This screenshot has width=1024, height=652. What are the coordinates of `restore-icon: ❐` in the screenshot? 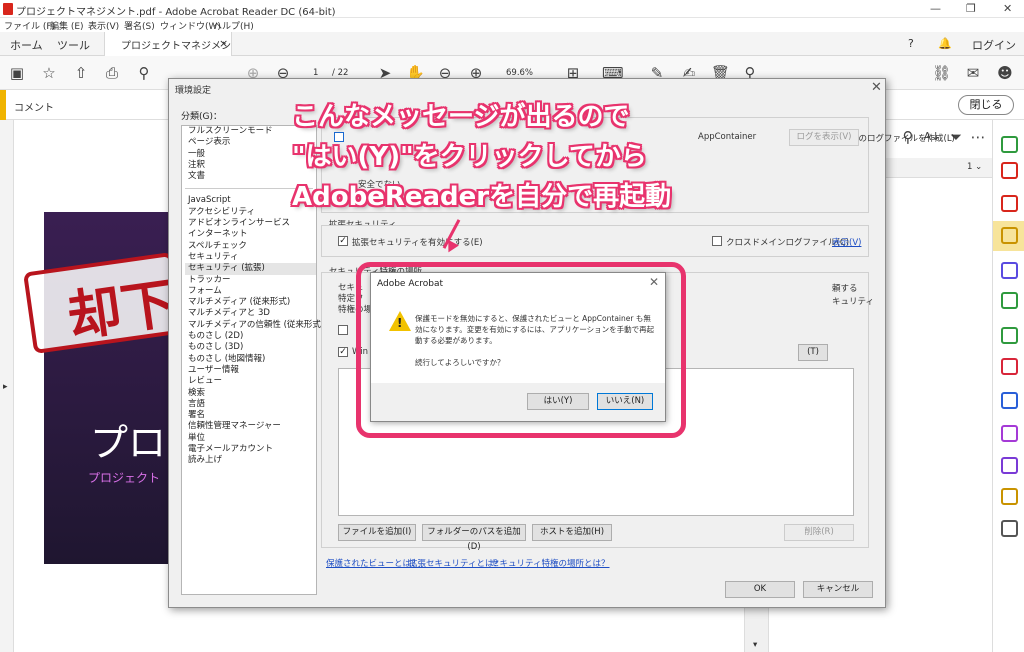 It's located at (971, 8).